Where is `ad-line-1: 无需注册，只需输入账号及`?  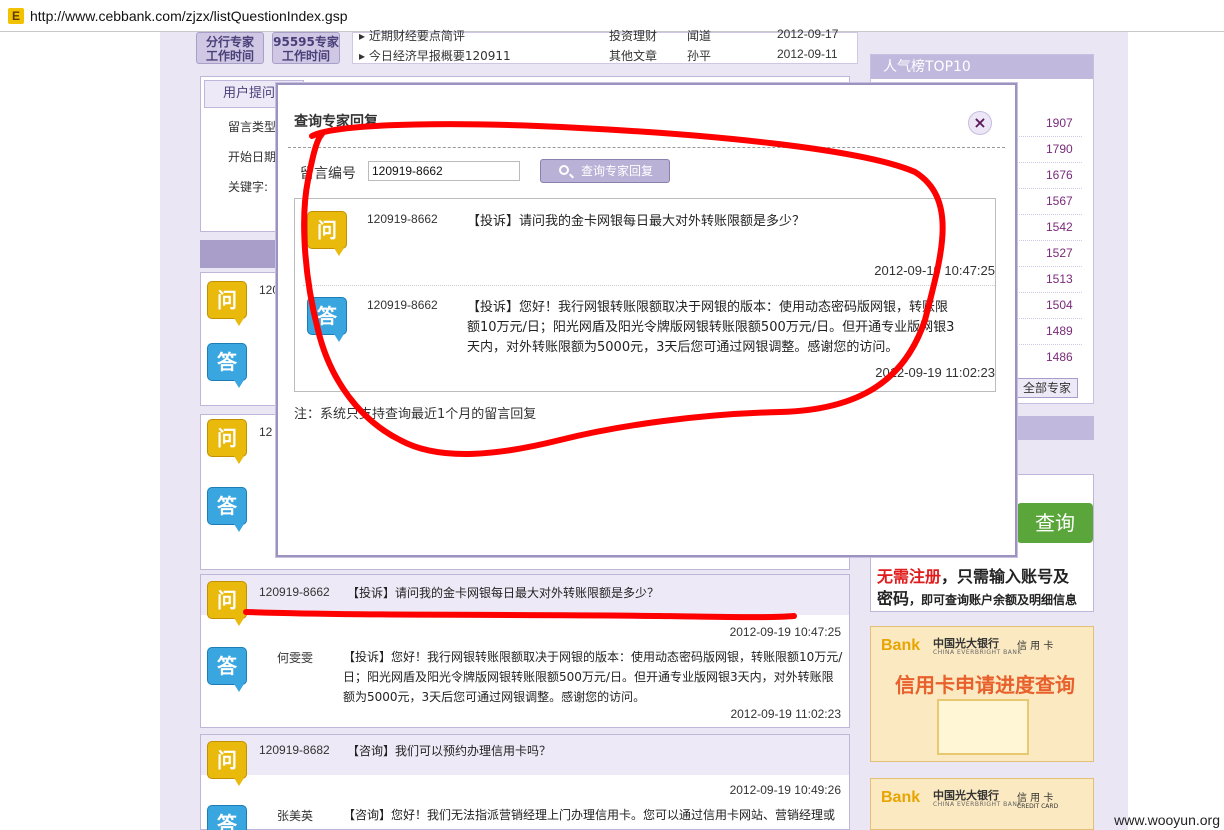
ad-line-1: 无需注册，只需输入账号及 is located at coordinates (973, 575).